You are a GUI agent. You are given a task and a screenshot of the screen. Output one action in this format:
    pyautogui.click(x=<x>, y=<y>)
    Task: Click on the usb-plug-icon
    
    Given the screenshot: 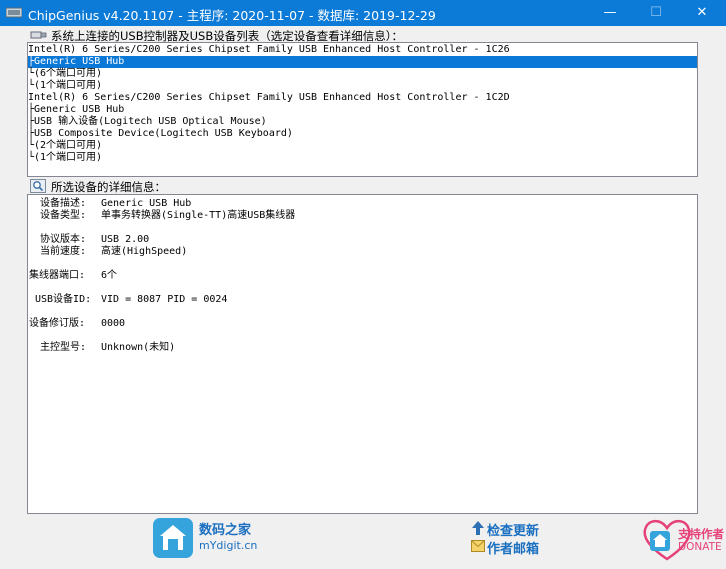 What is the action you would take?
    pyautogui.click(x=38, y=35)
    